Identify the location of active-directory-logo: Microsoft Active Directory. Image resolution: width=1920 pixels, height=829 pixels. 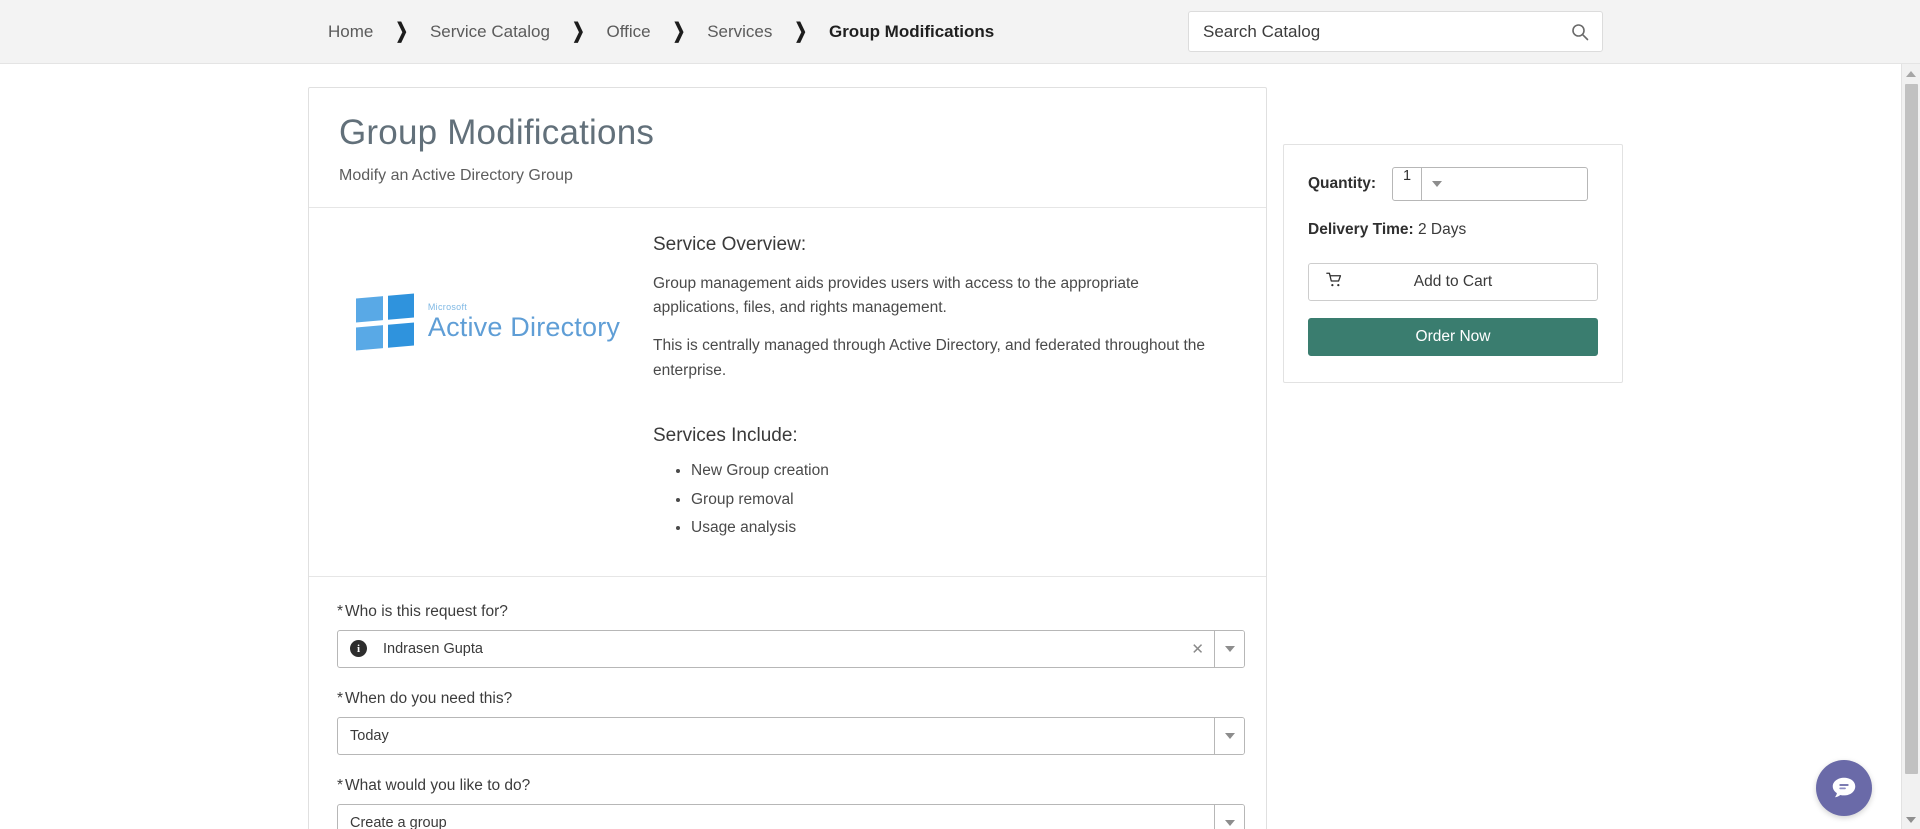
(488, 321).